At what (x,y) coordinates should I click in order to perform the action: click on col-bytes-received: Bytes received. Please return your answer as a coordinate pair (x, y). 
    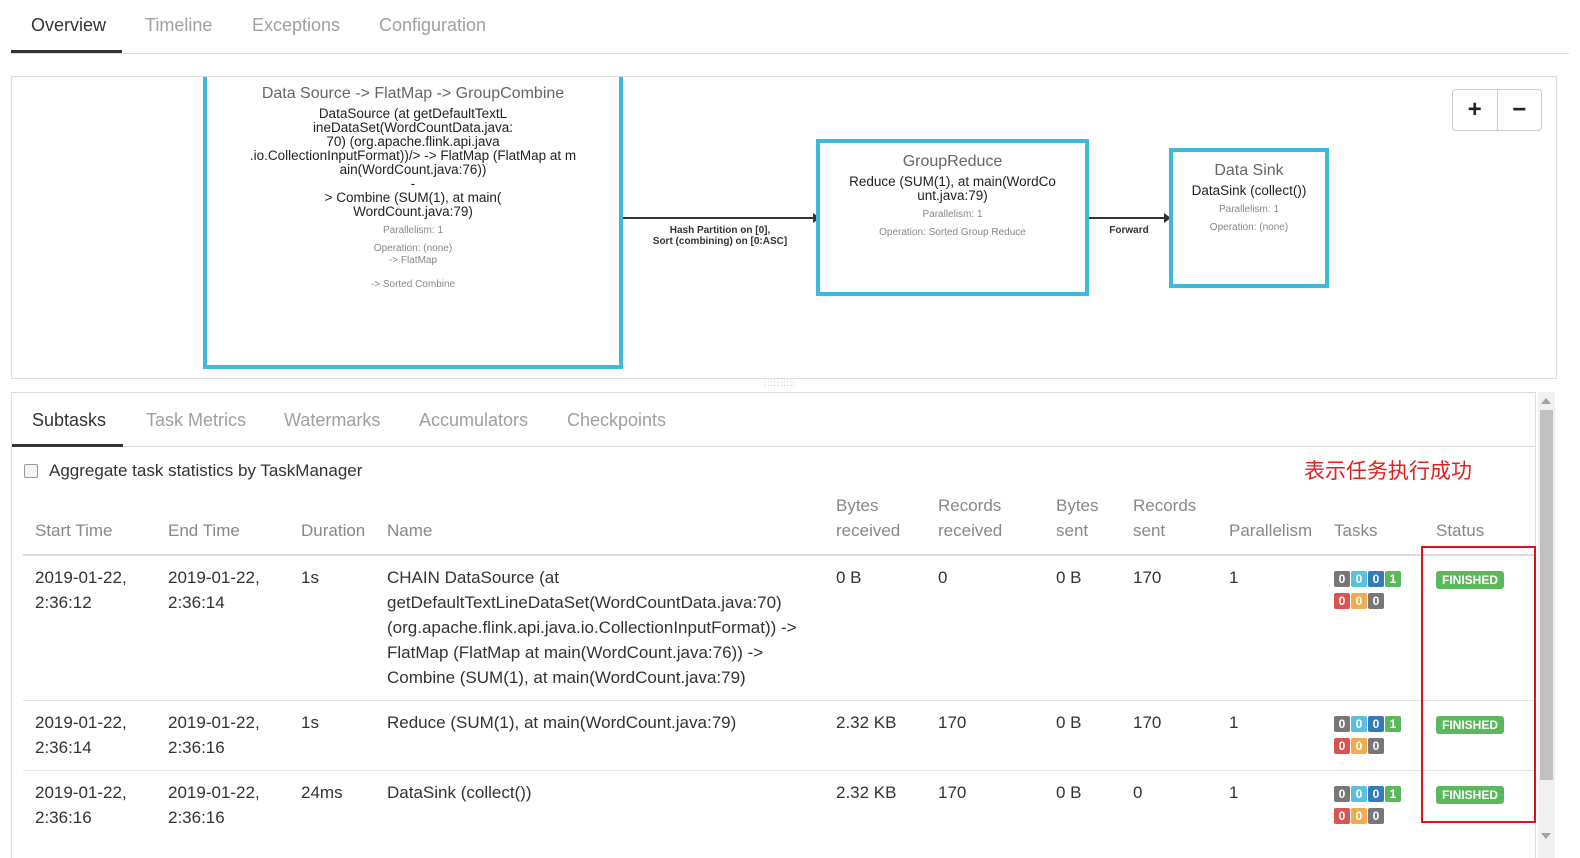
    Looking at the image, I should click on (868, 518).